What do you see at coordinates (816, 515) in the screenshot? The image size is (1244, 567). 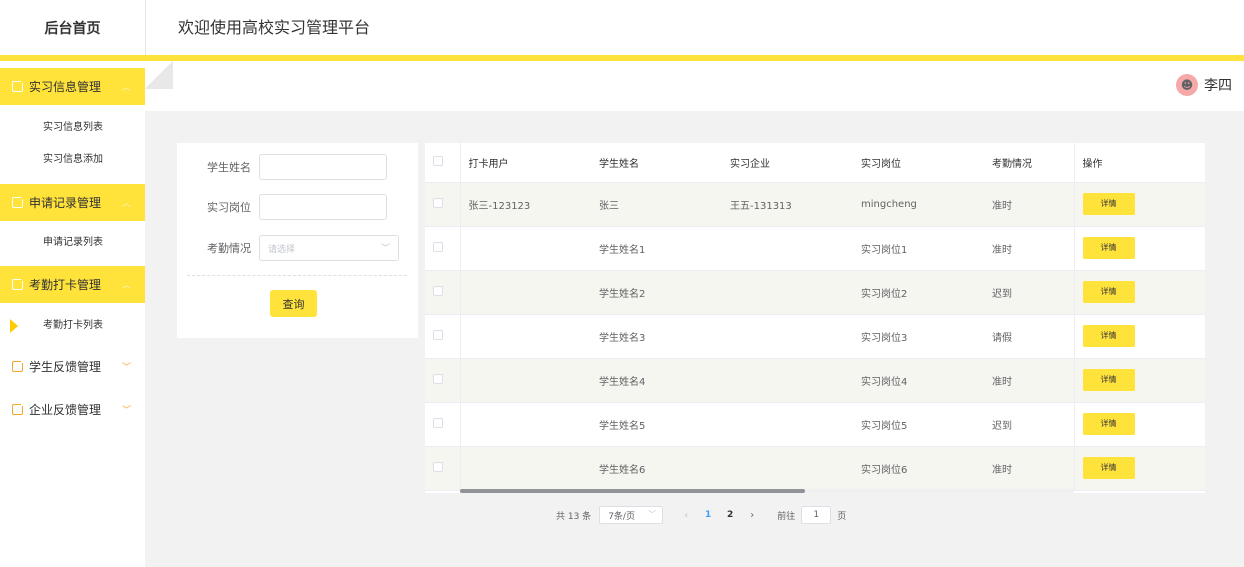 I see `goto-page-input` at bounding box center [816, 515].